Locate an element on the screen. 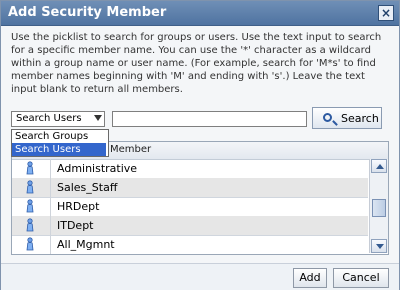 The width and height of the screenshot is (400, 290). table-row: ITDept is located at coordinates (190, 226).